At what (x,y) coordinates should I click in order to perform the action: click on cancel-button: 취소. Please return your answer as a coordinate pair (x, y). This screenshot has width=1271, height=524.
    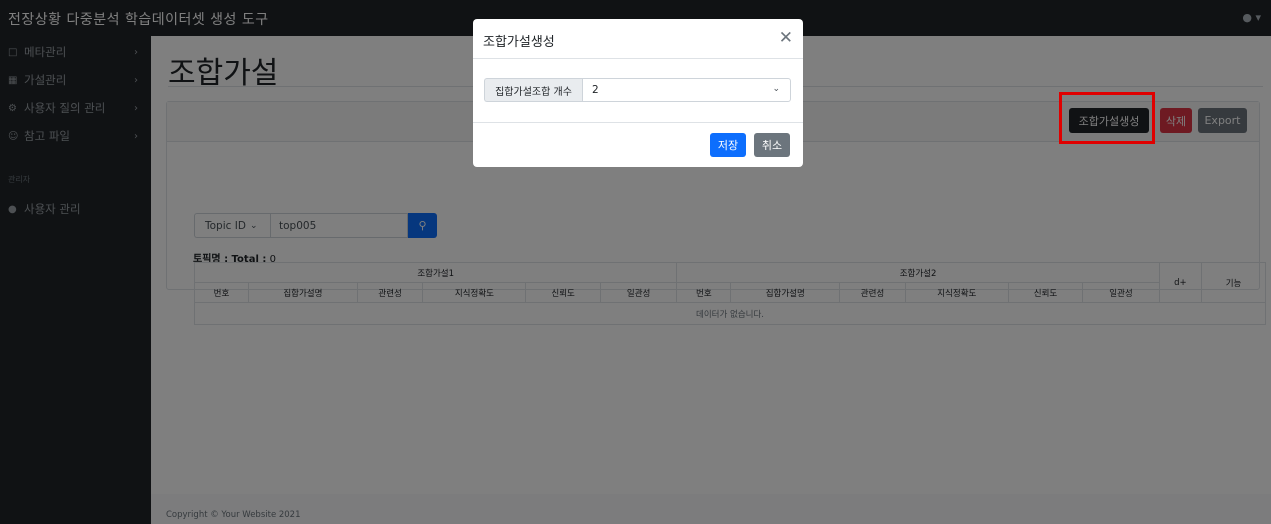
    Looking at the image, I should click on (772, 145).